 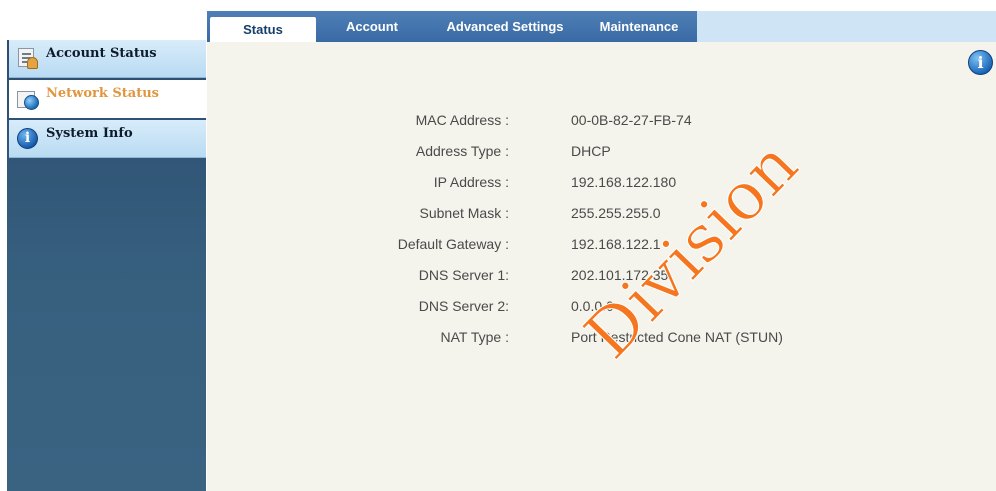 I want to click on info-row-dns-server-1: DNS Server 1: 202.101.172.35, so click(x=498, y=277).